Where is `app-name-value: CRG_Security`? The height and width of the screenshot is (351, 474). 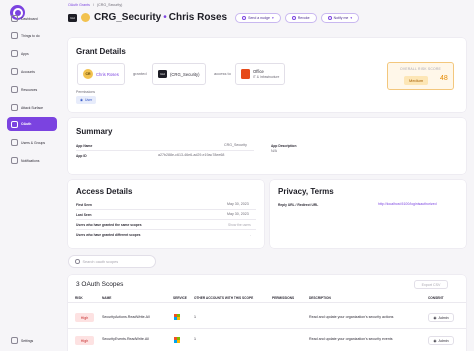 app-name-value: CRG_Security is located at coordinates (235, 145).